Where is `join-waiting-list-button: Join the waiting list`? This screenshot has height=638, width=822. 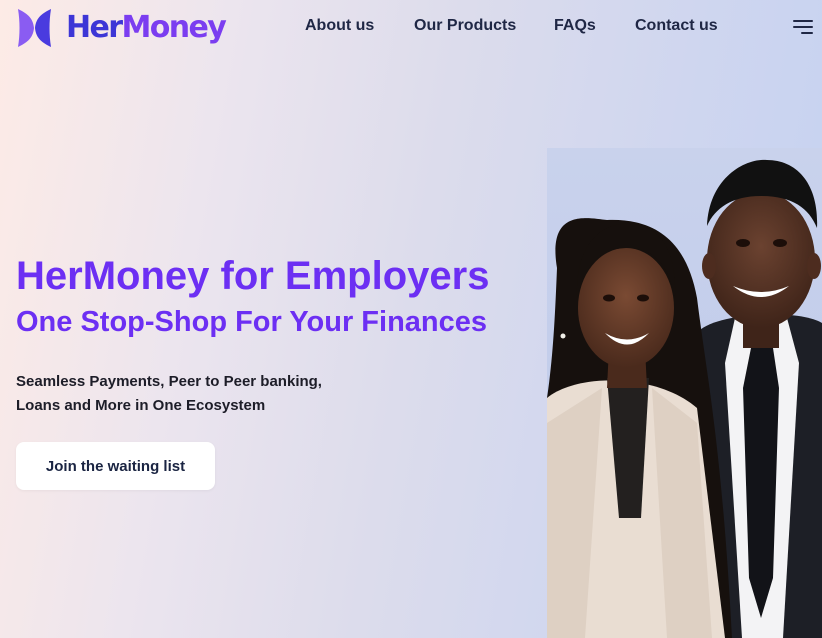
join-waiting-list-button: Join the waiting list is located at coordinates (115, 466).